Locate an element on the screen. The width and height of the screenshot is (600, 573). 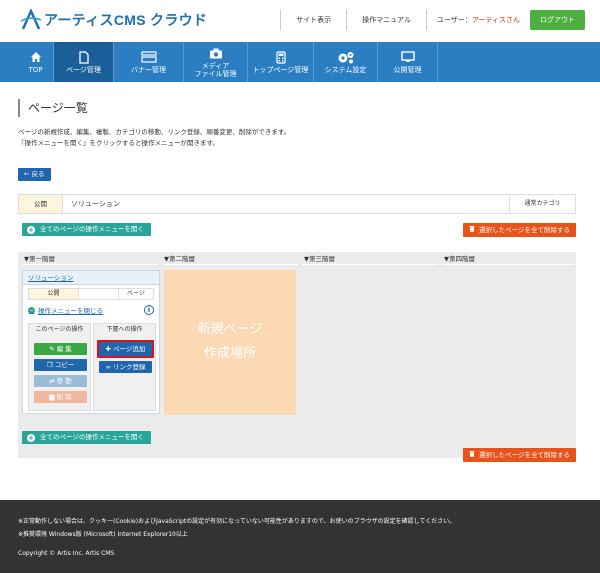
edit-label: 編 集 is located at coordinates (64, 349).